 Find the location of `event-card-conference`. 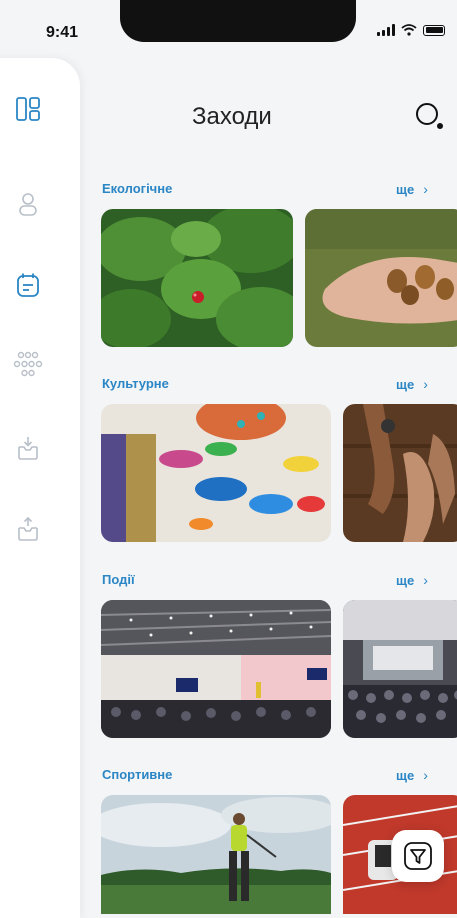

event-card-conference is located at coordinates (216, 669).